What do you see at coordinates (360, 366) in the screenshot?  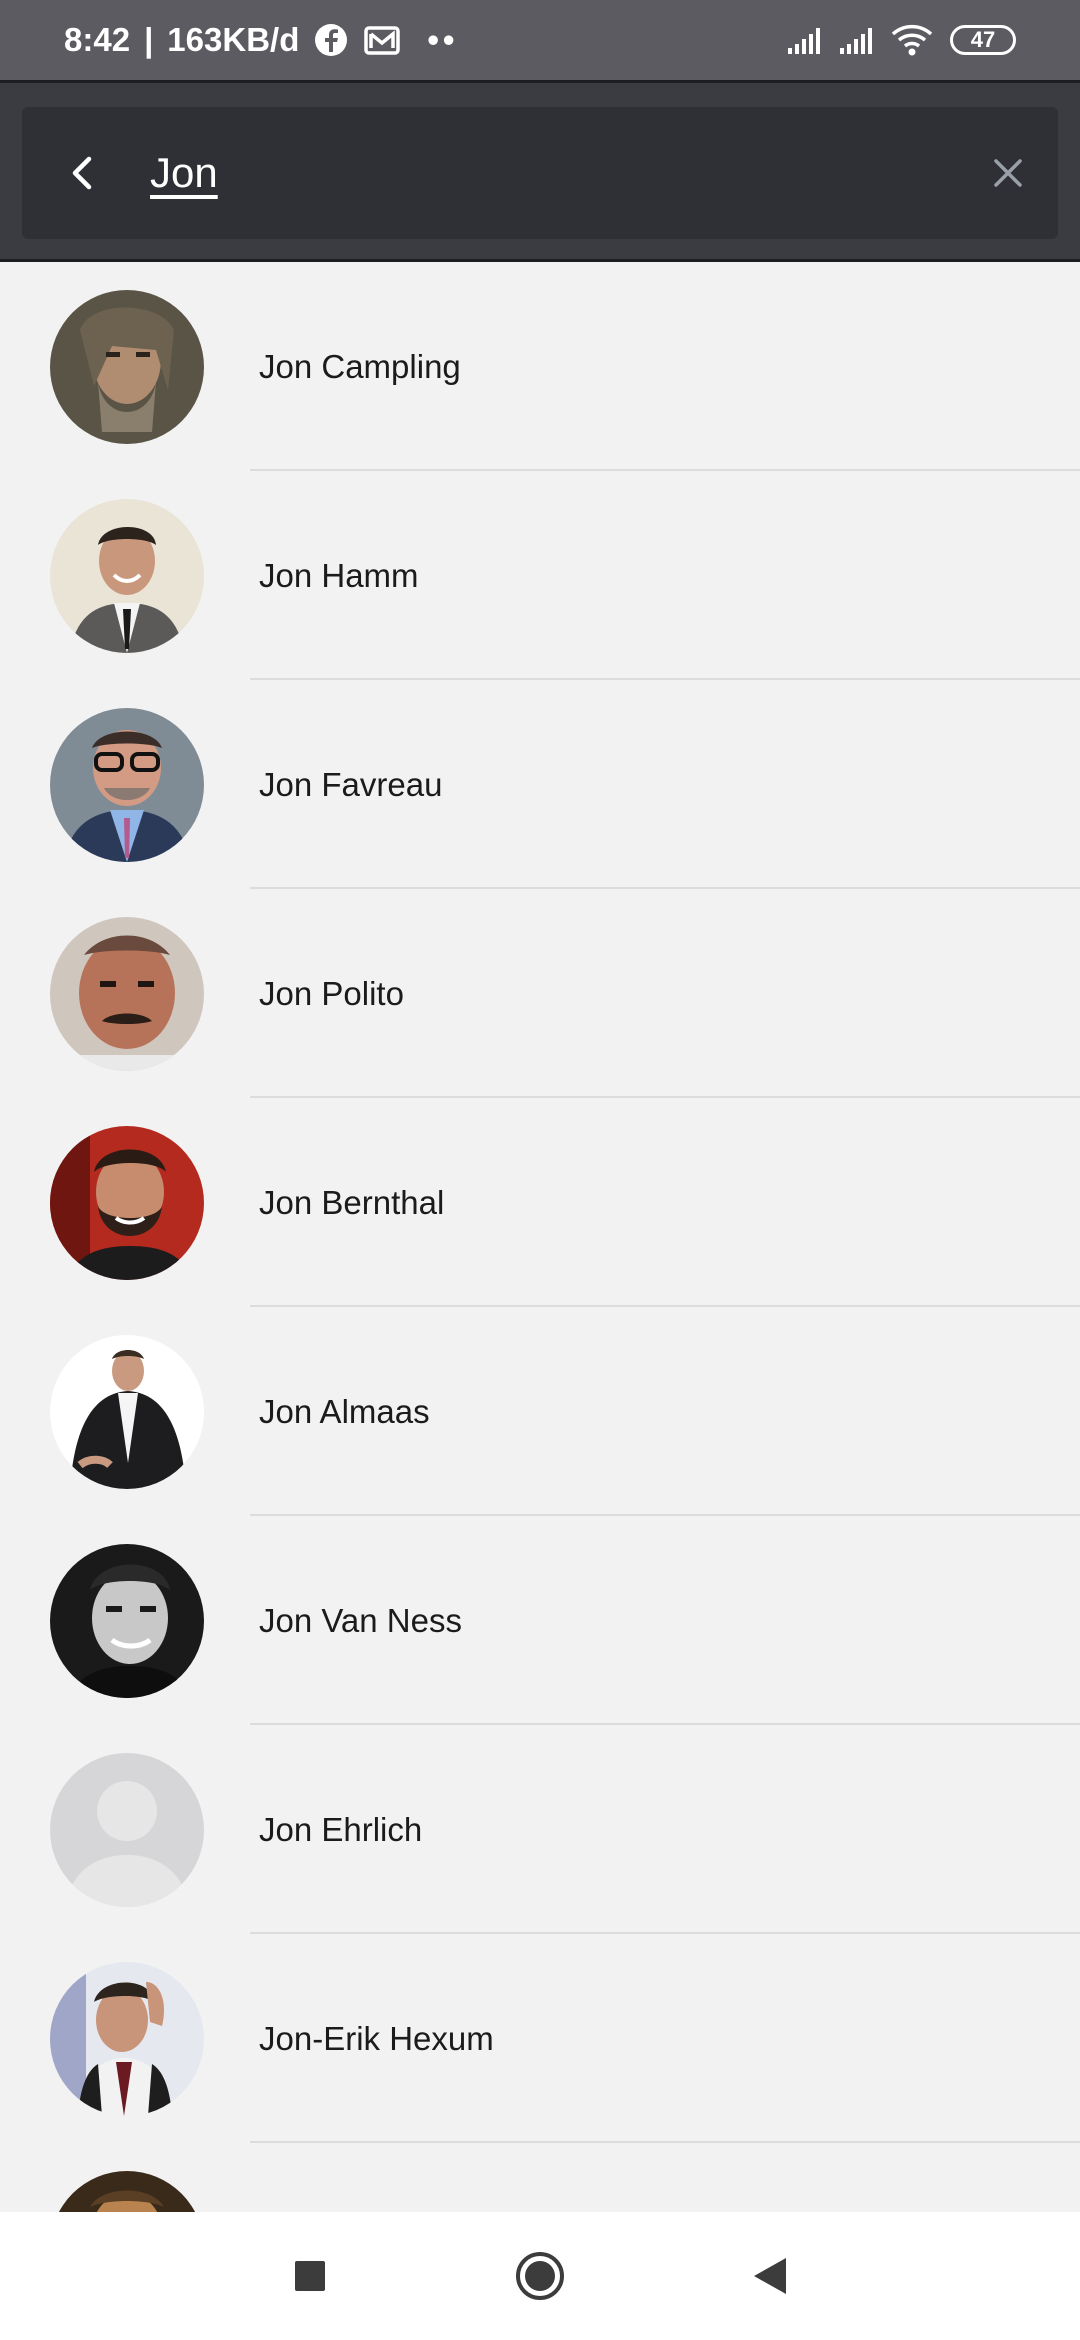 I see `result-name: Jon Campling` at bounding box center [360, 366].